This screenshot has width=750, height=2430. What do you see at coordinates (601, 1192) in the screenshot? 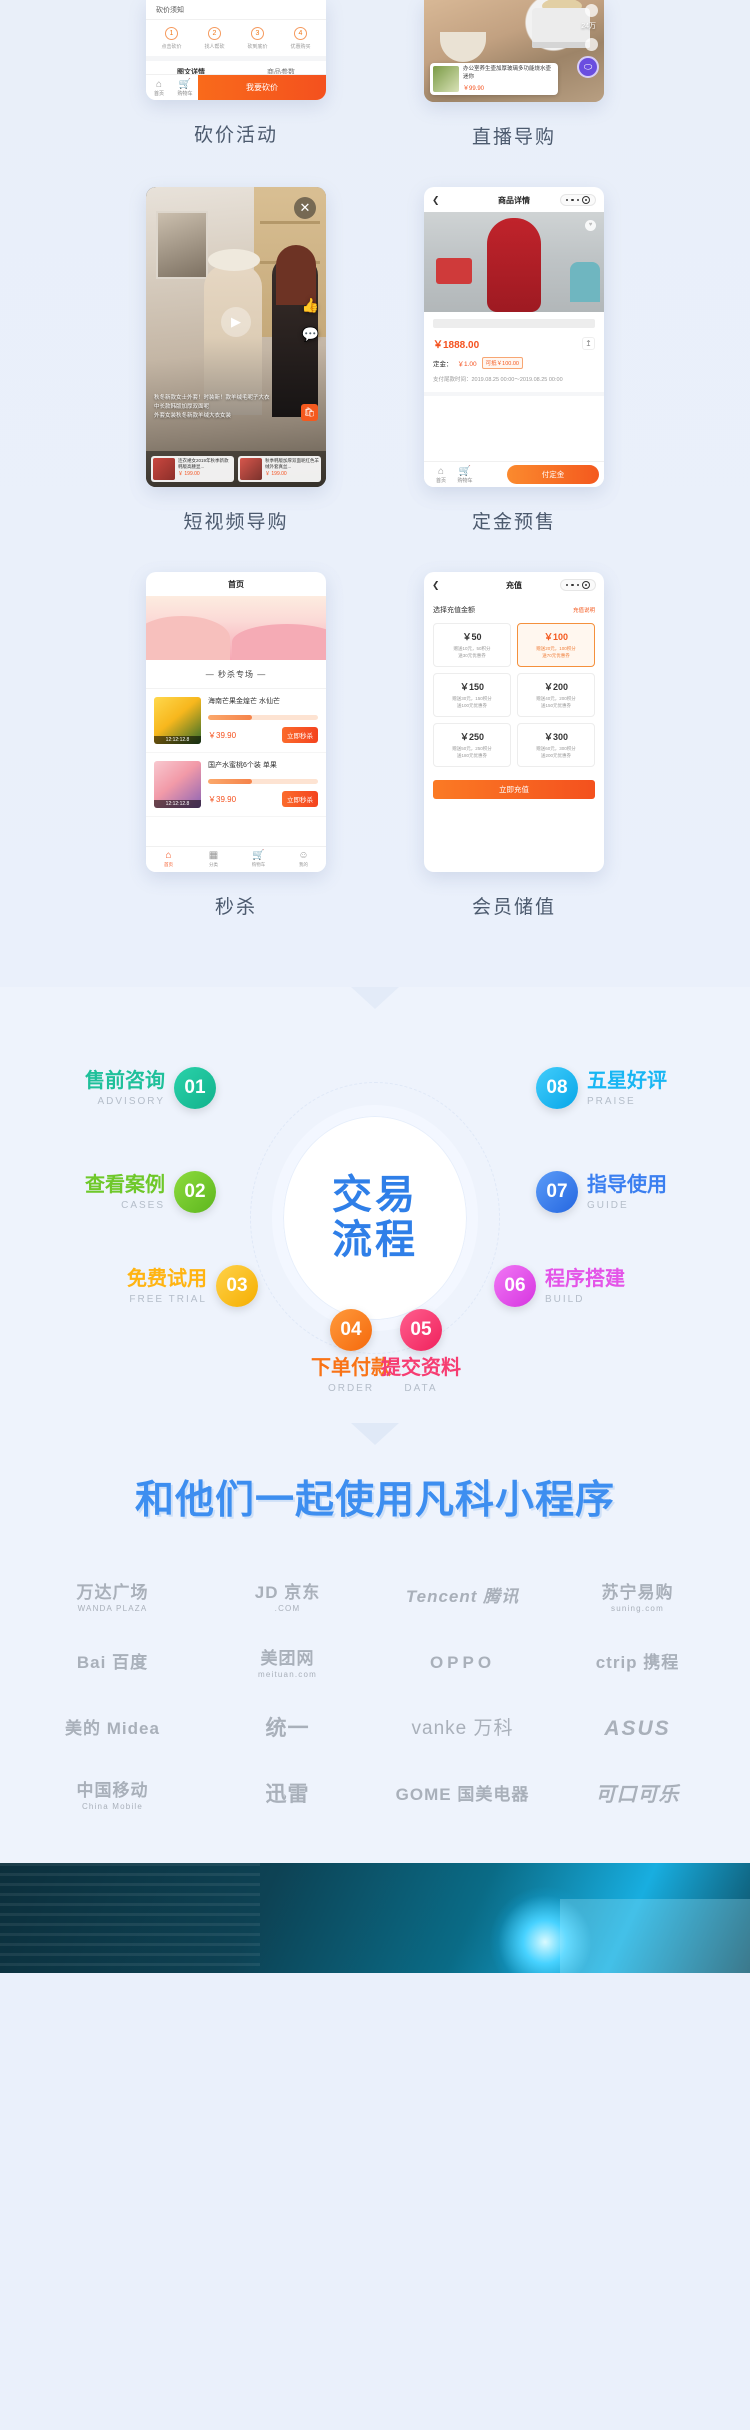
I see `flow-node-07: 07 指导使用 GUIDE` at bounding box center [601, 1192].